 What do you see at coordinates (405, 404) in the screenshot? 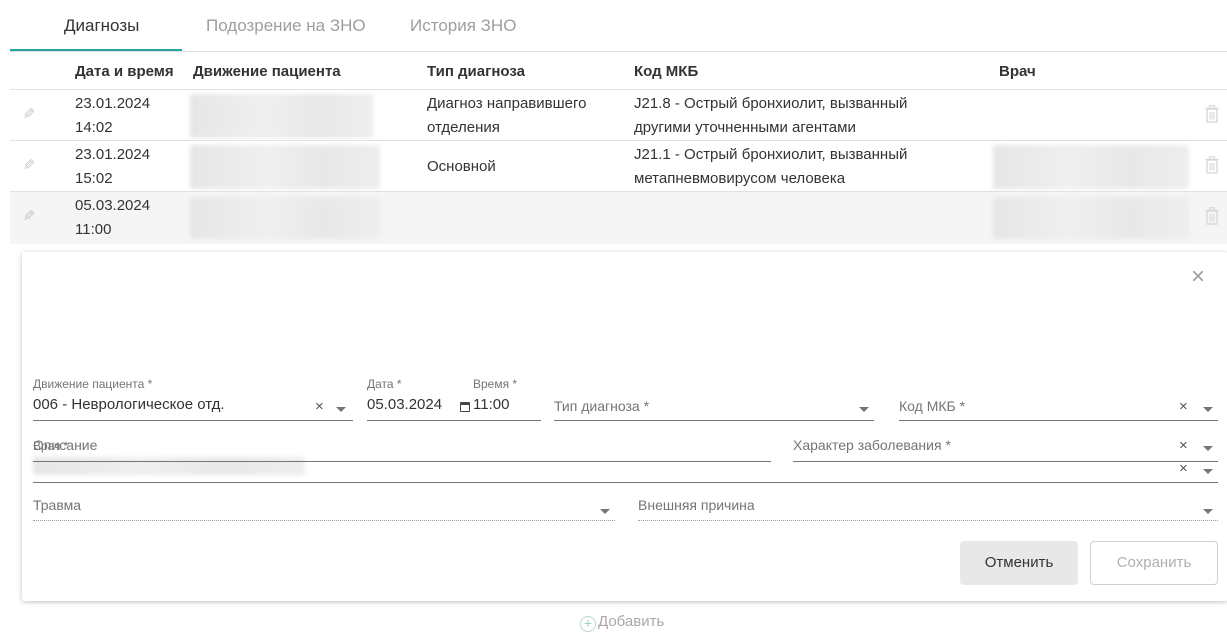
I see `date-value: 05.03.2024` at bounding box center [405, 404].